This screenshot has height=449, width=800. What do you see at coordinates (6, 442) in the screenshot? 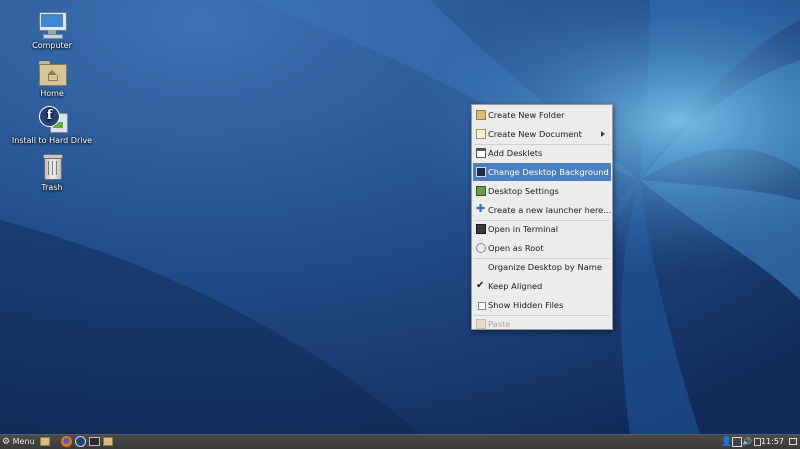
I see `menu-gear-icon: ⚙` at bounding box center [6, 442].